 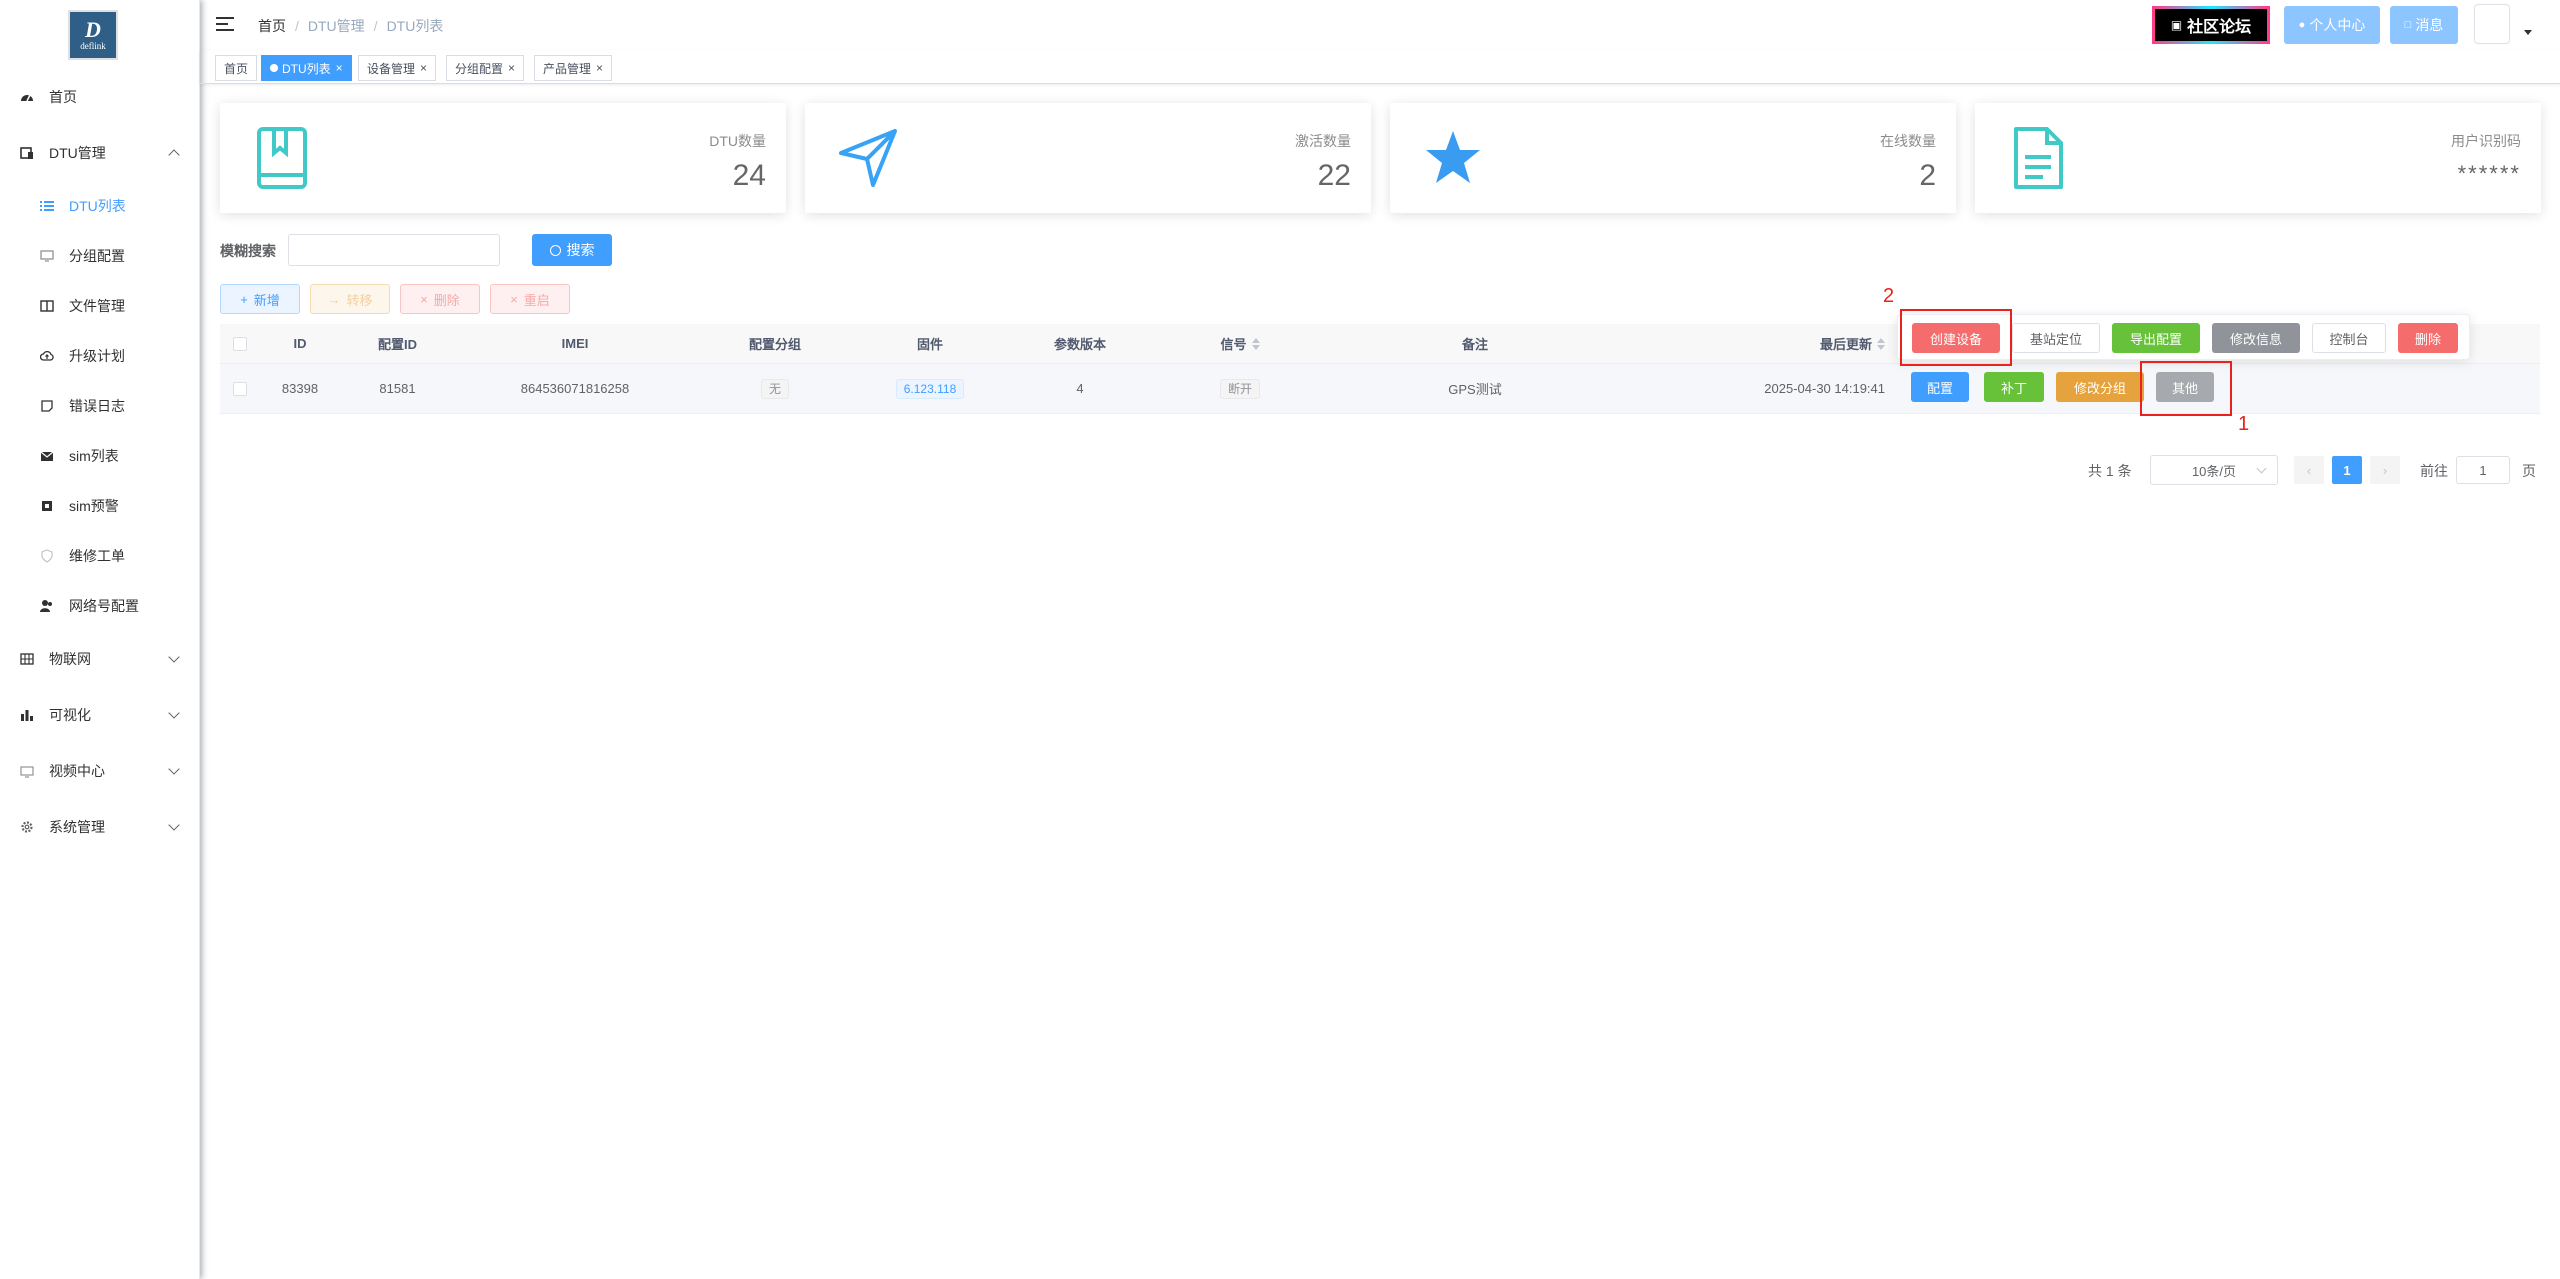 I want to click on tag-home: 首页, so click(x=236, y=68).